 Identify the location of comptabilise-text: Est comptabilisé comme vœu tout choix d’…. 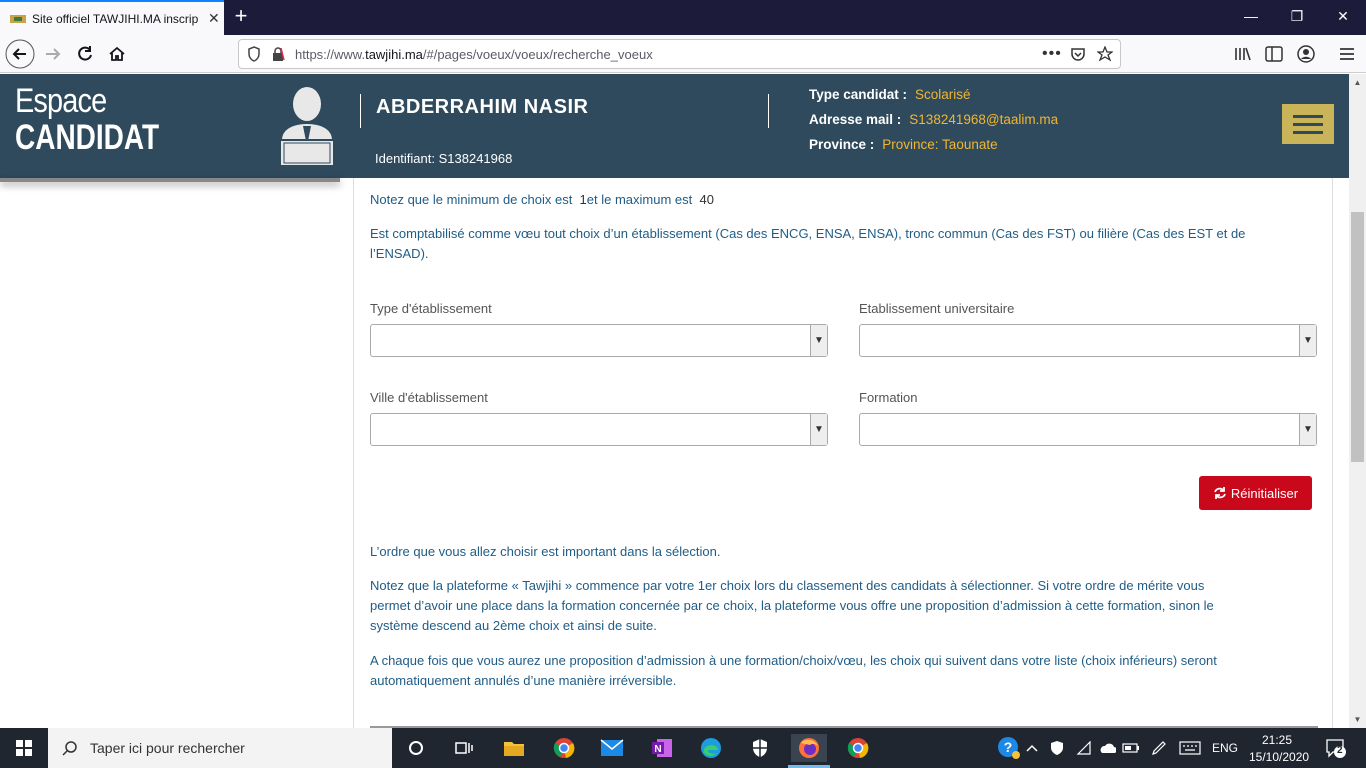
(808, 243).